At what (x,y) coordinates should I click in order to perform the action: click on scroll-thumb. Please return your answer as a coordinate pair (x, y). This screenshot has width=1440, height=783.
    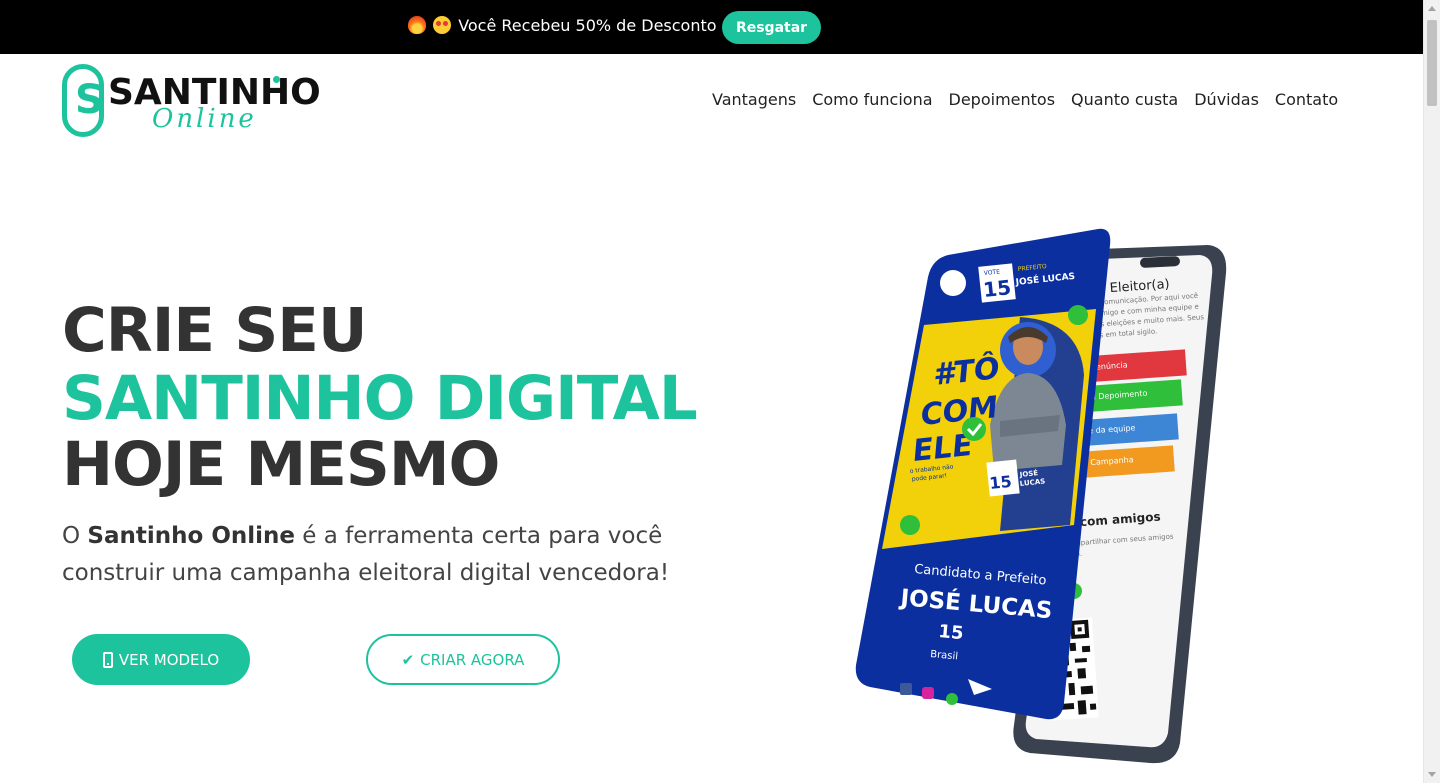
    Looking at the image, I should click on (1432, 63).